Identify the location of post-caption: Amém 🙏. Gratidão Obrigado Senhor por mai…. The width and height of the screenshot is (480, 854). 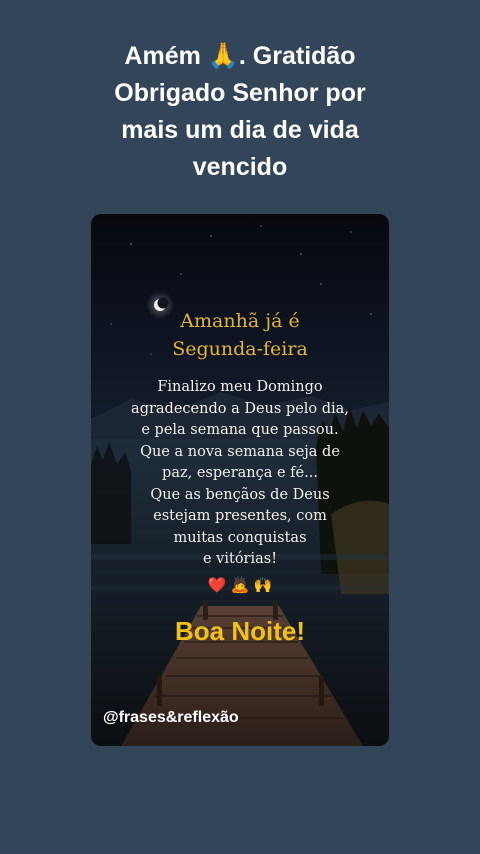
(240, 112).